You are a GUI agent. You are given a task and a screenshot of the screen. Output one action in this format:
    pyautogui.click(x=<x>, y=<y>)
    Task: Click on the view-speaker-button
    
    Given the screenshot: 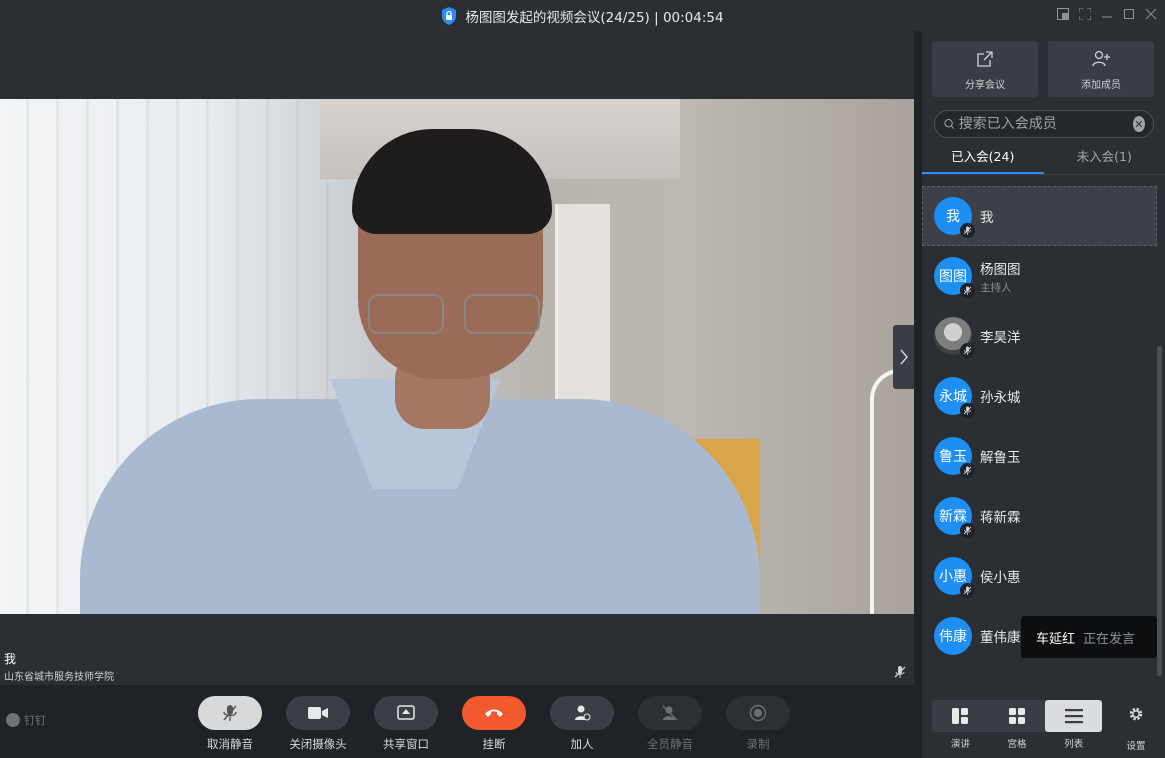 What is the action you would take?
    pyautogui.click(x=960, y=716)
    